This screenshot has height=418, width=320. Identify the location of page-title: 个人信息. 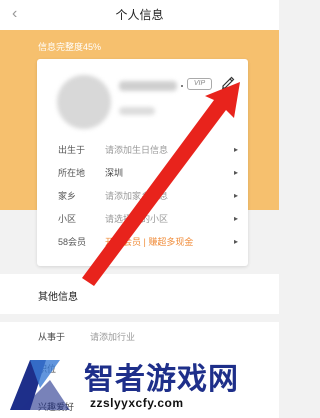
(139, 15).